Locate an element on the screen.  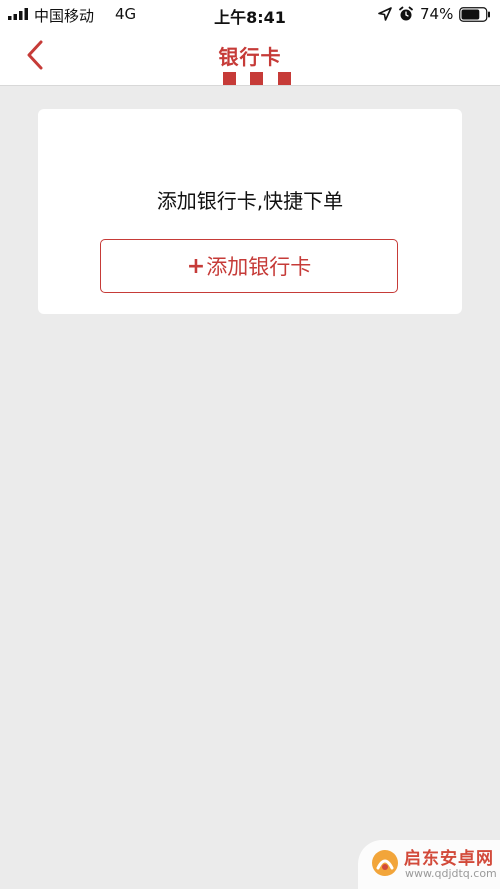
add-bank-card-button: + 添加银行卡 is located at coordinates (249, 266).